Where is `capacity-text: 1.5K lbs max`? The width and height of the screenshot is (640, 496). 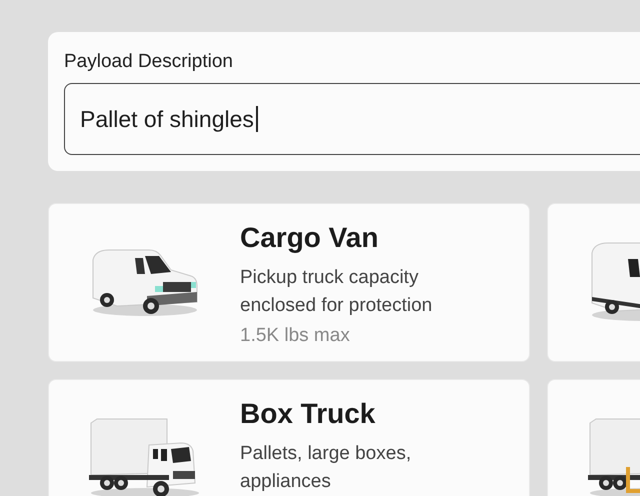 capacity-text: 1.5K lbs max is located at coordinates (295, 336).